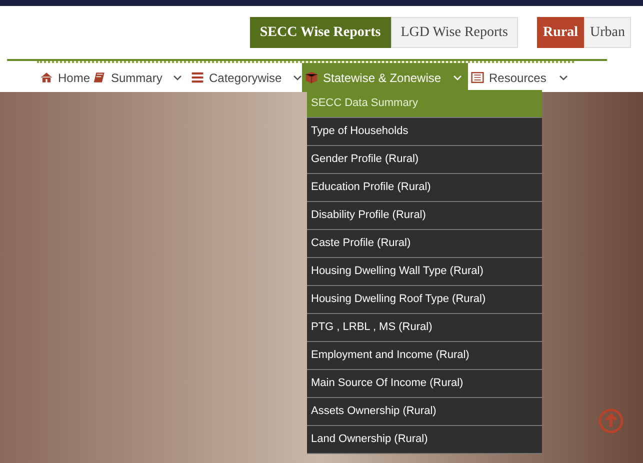 The height and width of the screenshot is (463, 643). I want to click on newspaper-icon, so click(477, 77).